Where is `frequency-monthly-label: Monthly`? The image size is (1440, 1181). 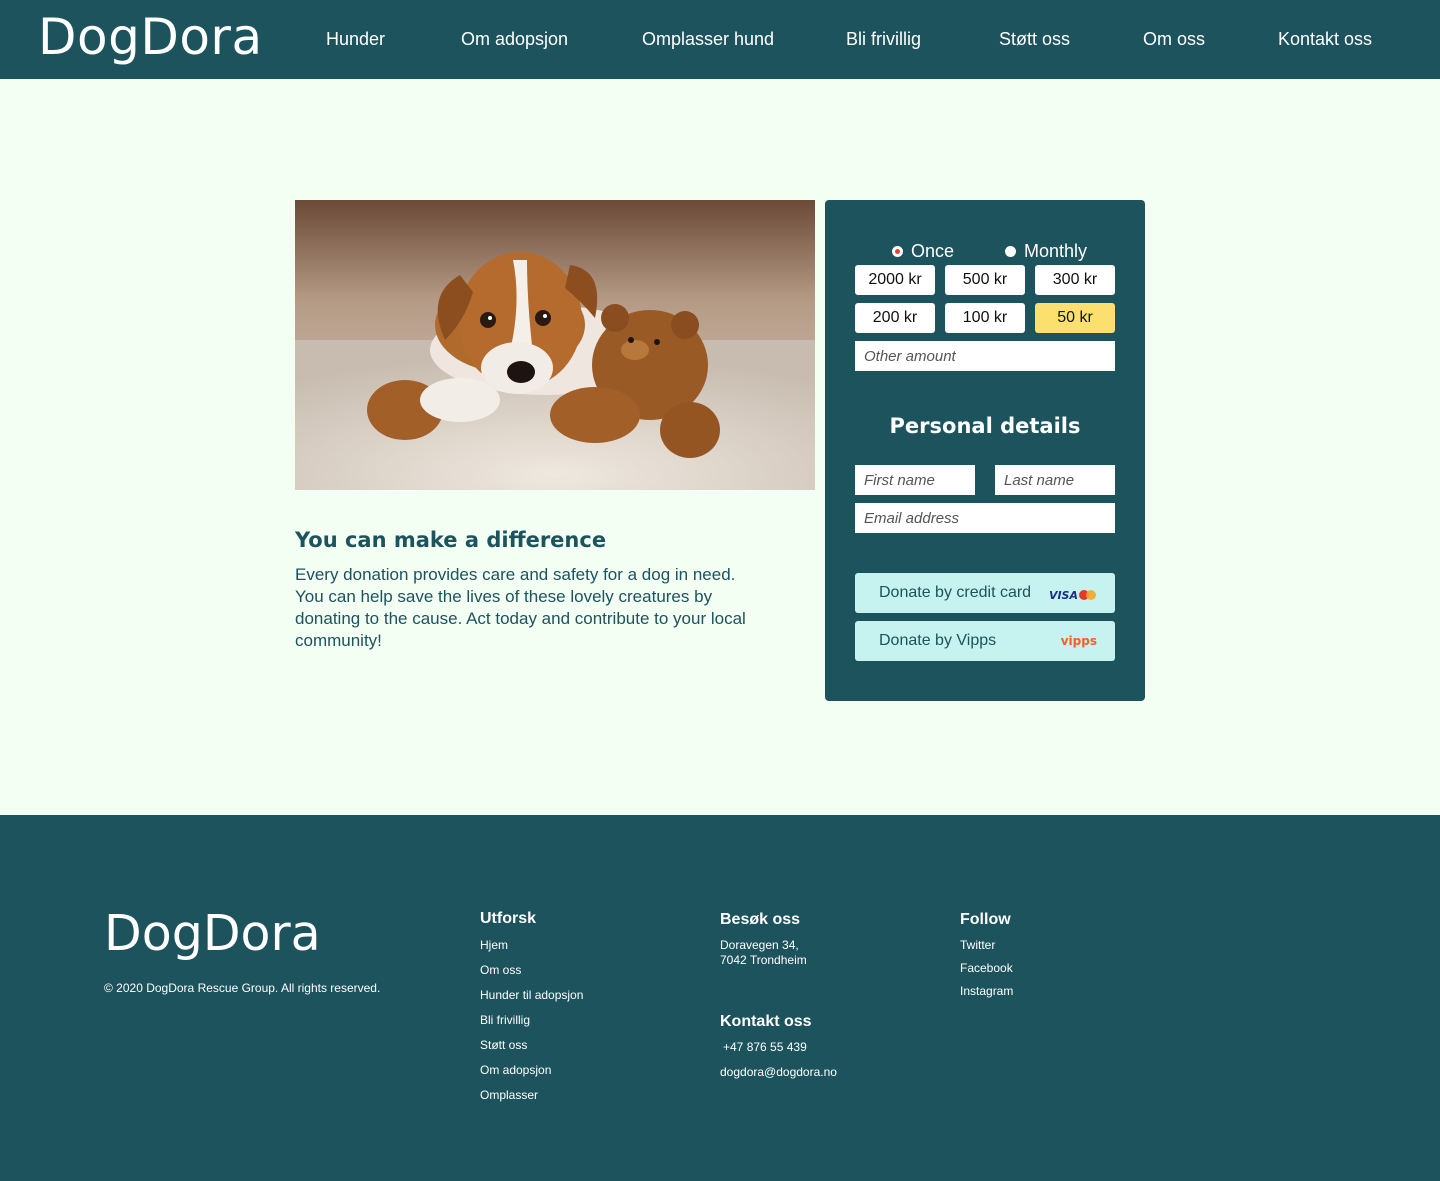 frequency-monthly-label: Monthly is located at coordinates (1056, 251).